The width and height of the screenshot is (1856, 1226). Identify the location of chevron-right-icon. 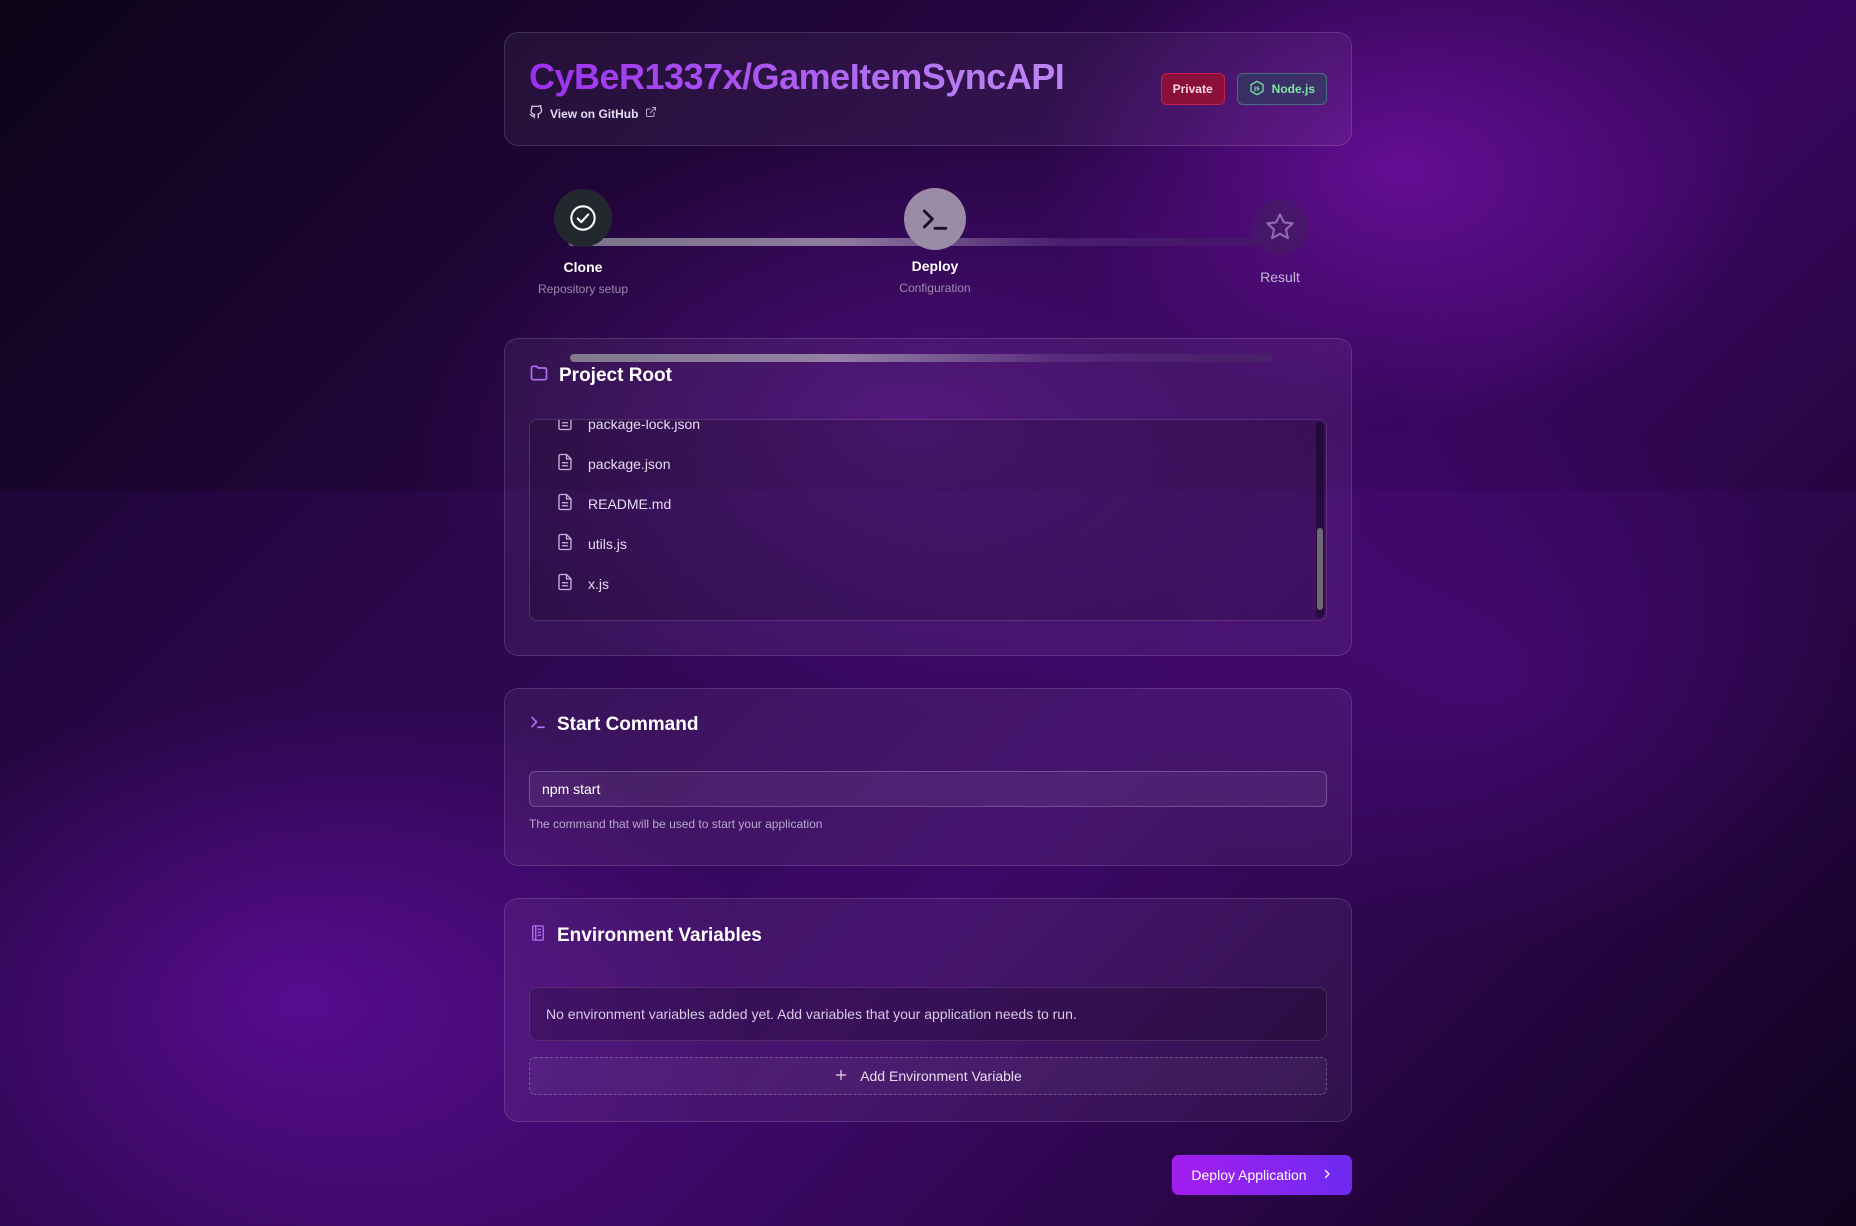
(1327, 1175).